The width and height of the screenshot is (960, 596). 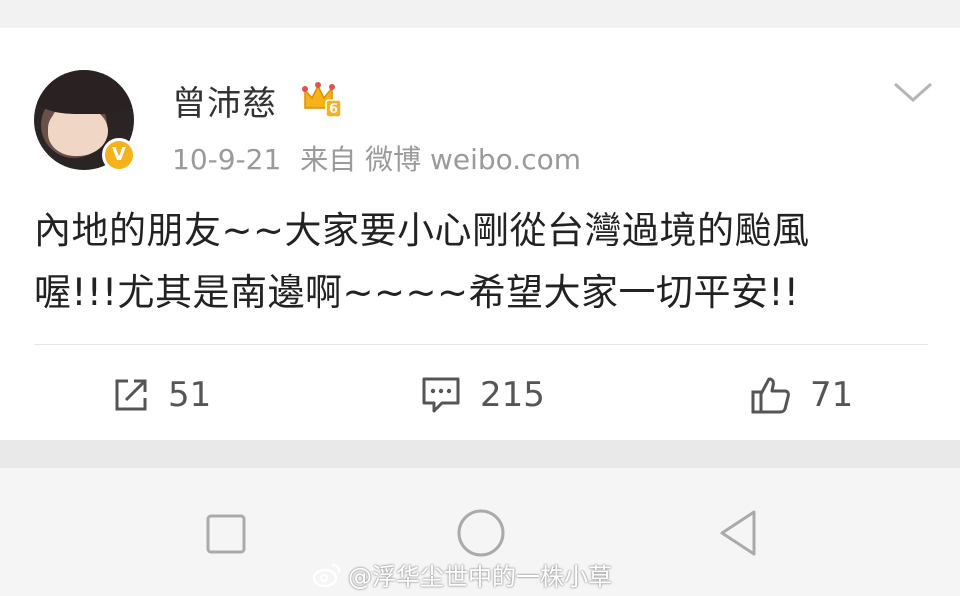 What do you see at coordinates (770, 395) in the screenshot?
I see `thumbs-up-icon` at bounding box center [770, 395].